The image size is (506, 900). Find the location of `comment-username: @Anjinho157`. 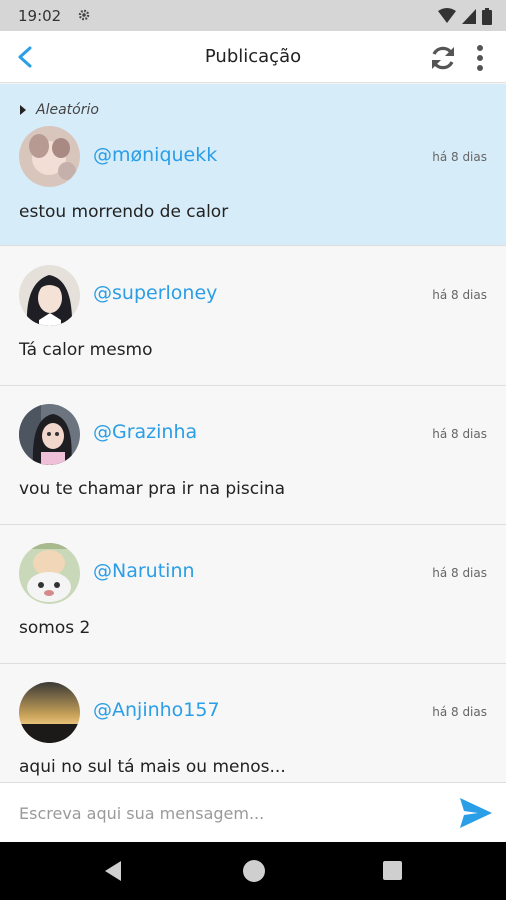

comment-username: @Anjinho157 is located at coordinates (156, 710).